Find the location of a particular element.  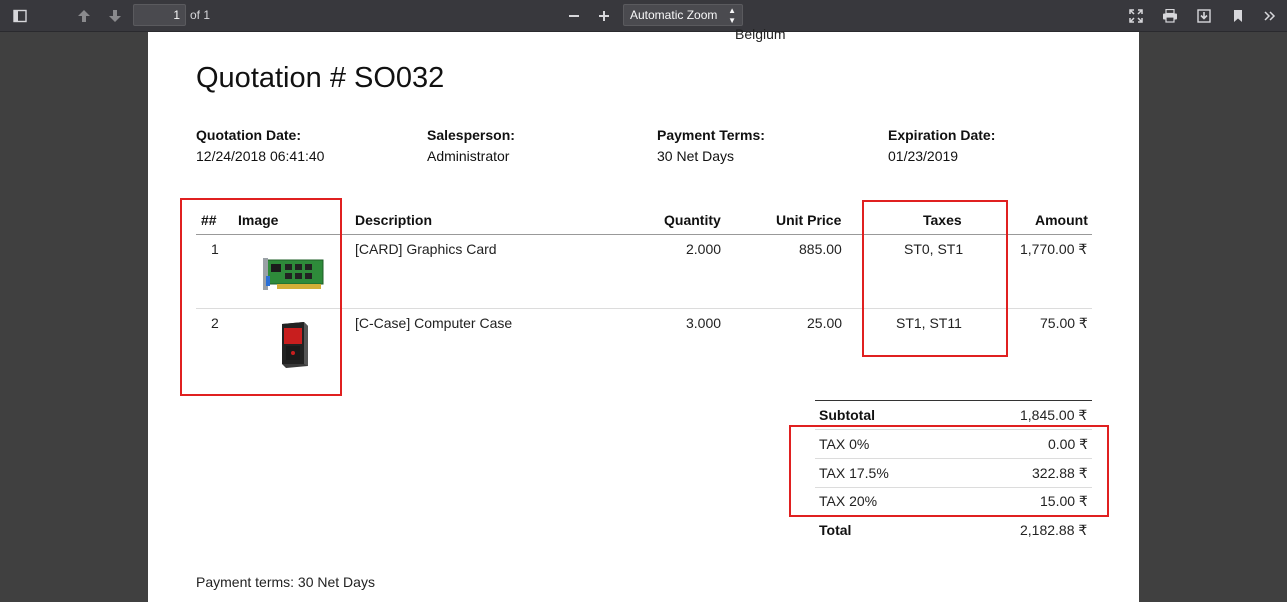

page-title: Quotation # SO032 is located at coordinates (320, 78).